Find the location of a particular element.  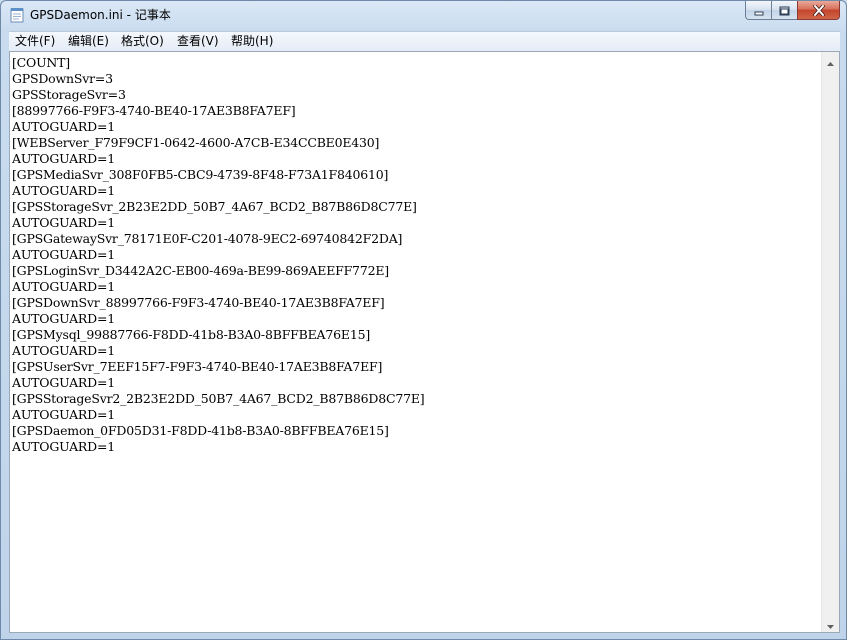

title-bar: GPSDaemon.ini - 记事本 is located at coordinates (423, 15).